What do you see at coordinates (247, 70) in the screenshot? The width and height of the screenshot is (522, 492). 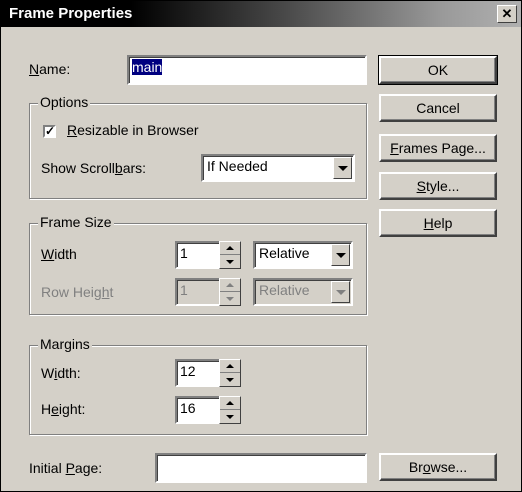 I see `name-input: main` at bounding box center [247, 70].